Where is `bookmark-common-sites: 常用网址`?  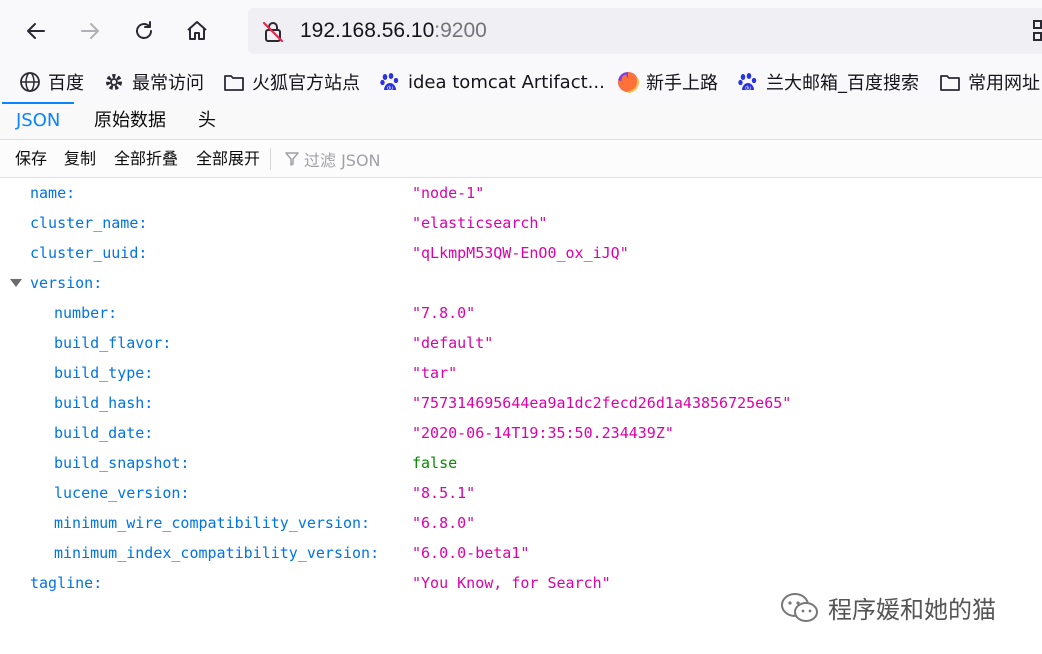
bookmark-common-sites: 常用网址 is located at coordinates (989, 82).